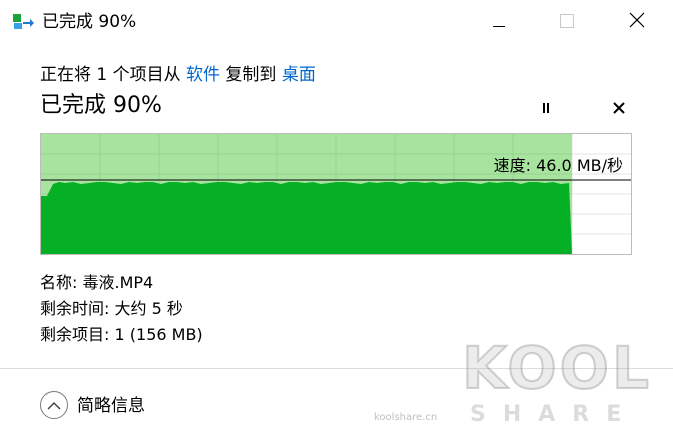 This screenshot has height=439, width=673. I want to click on time-remaining-value: 大约 5 秒, so click(148, 308).